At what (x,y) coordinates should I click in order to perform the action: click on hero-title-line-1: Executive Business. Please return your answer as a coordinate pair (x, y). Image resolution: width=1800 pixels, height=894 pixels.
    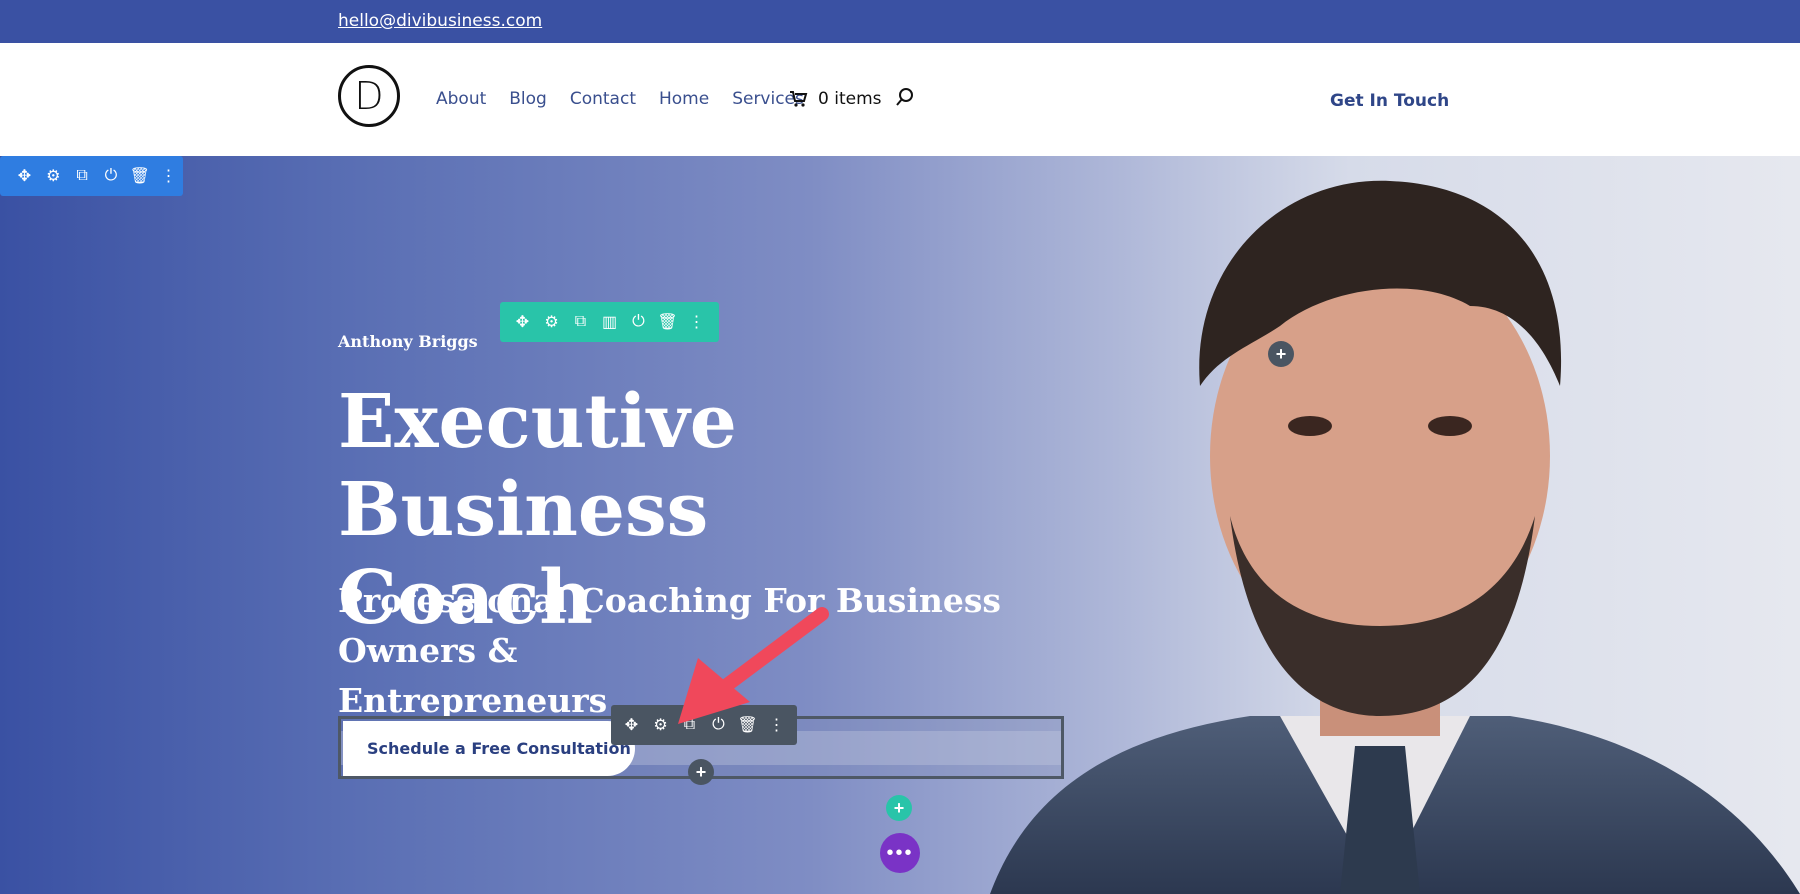
    Looking at the image, I should click on (537, 466).